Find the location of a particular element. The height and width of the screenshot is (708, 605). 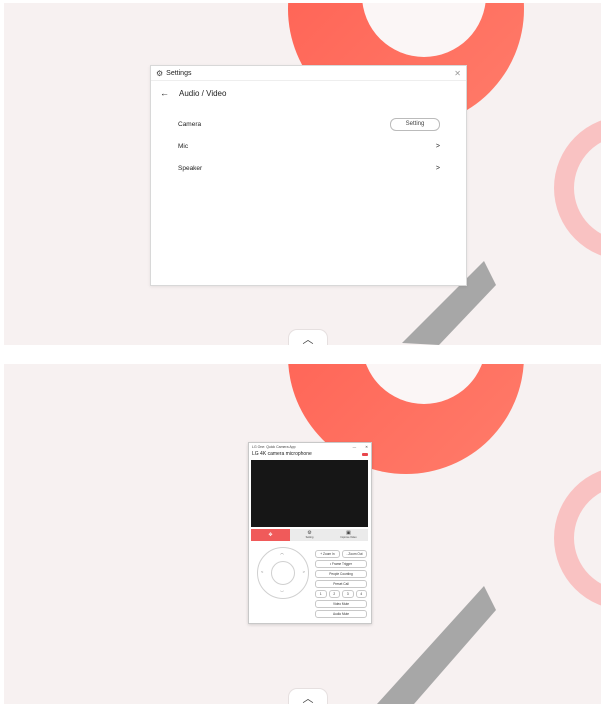

tab-control: ✥ is located at coordinates (270, 535).